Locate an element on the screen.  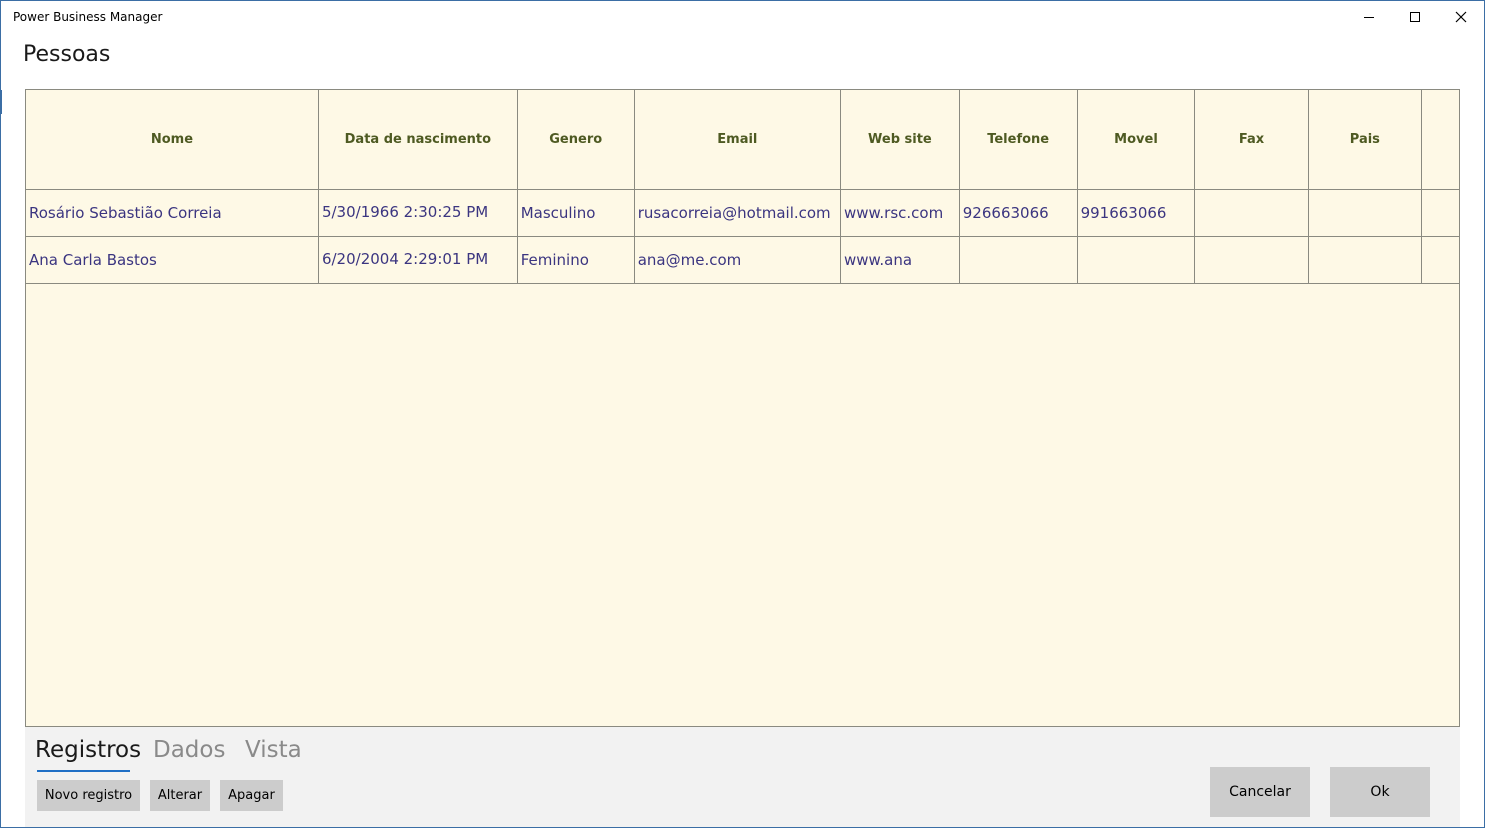
column-header-genero: Genero is located at coordinates (576, 140).